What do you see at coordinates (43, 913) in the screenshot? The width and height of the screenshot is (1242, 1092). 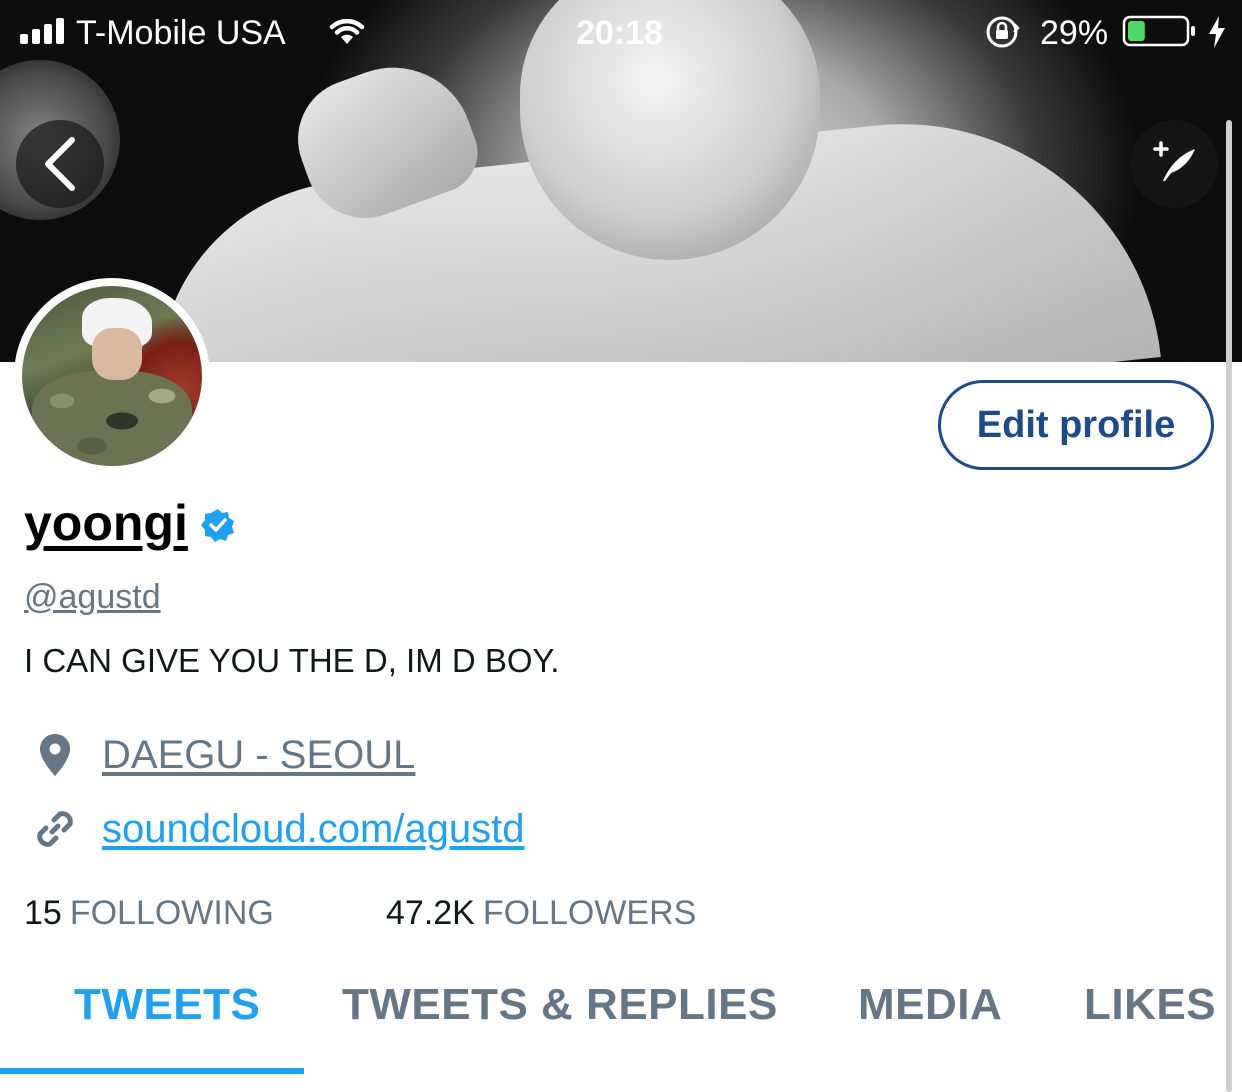 I see `following-count: 15` at bounding box center [43, 913].